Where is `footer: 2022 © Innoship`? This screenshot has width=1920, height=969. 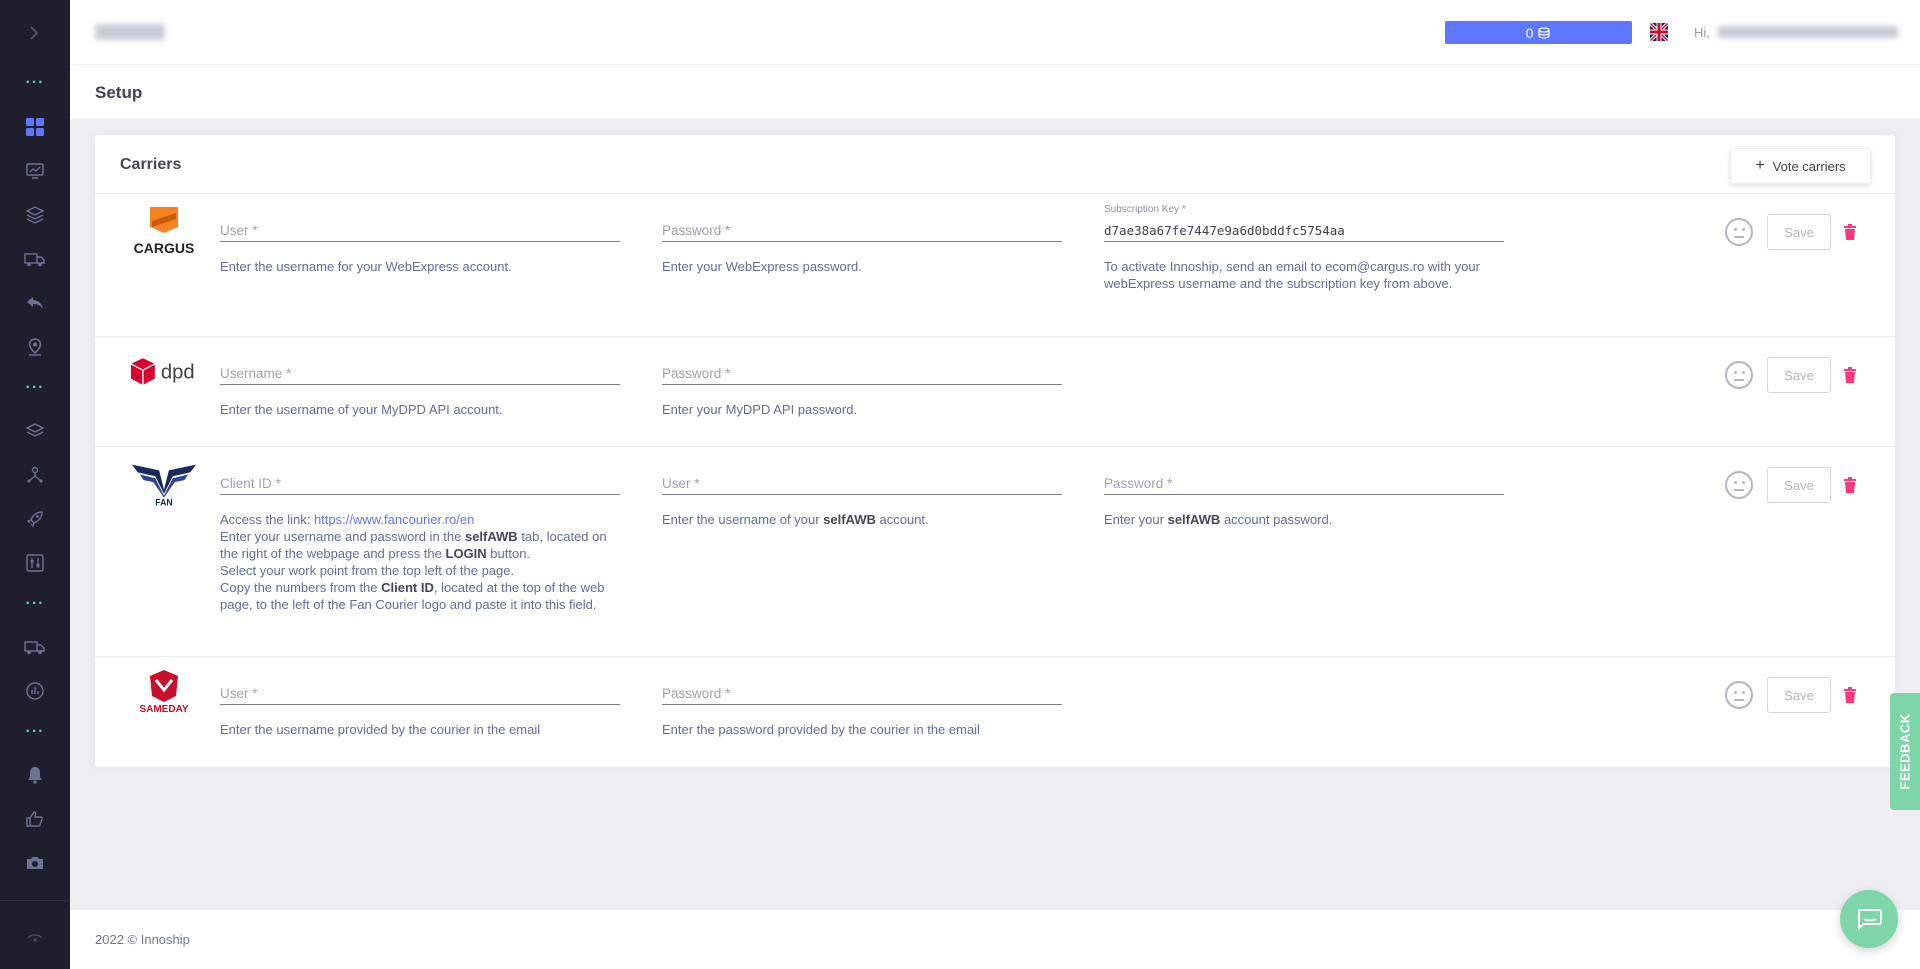
footer: 2022 © Innoship is located at coordinates (995, 939).